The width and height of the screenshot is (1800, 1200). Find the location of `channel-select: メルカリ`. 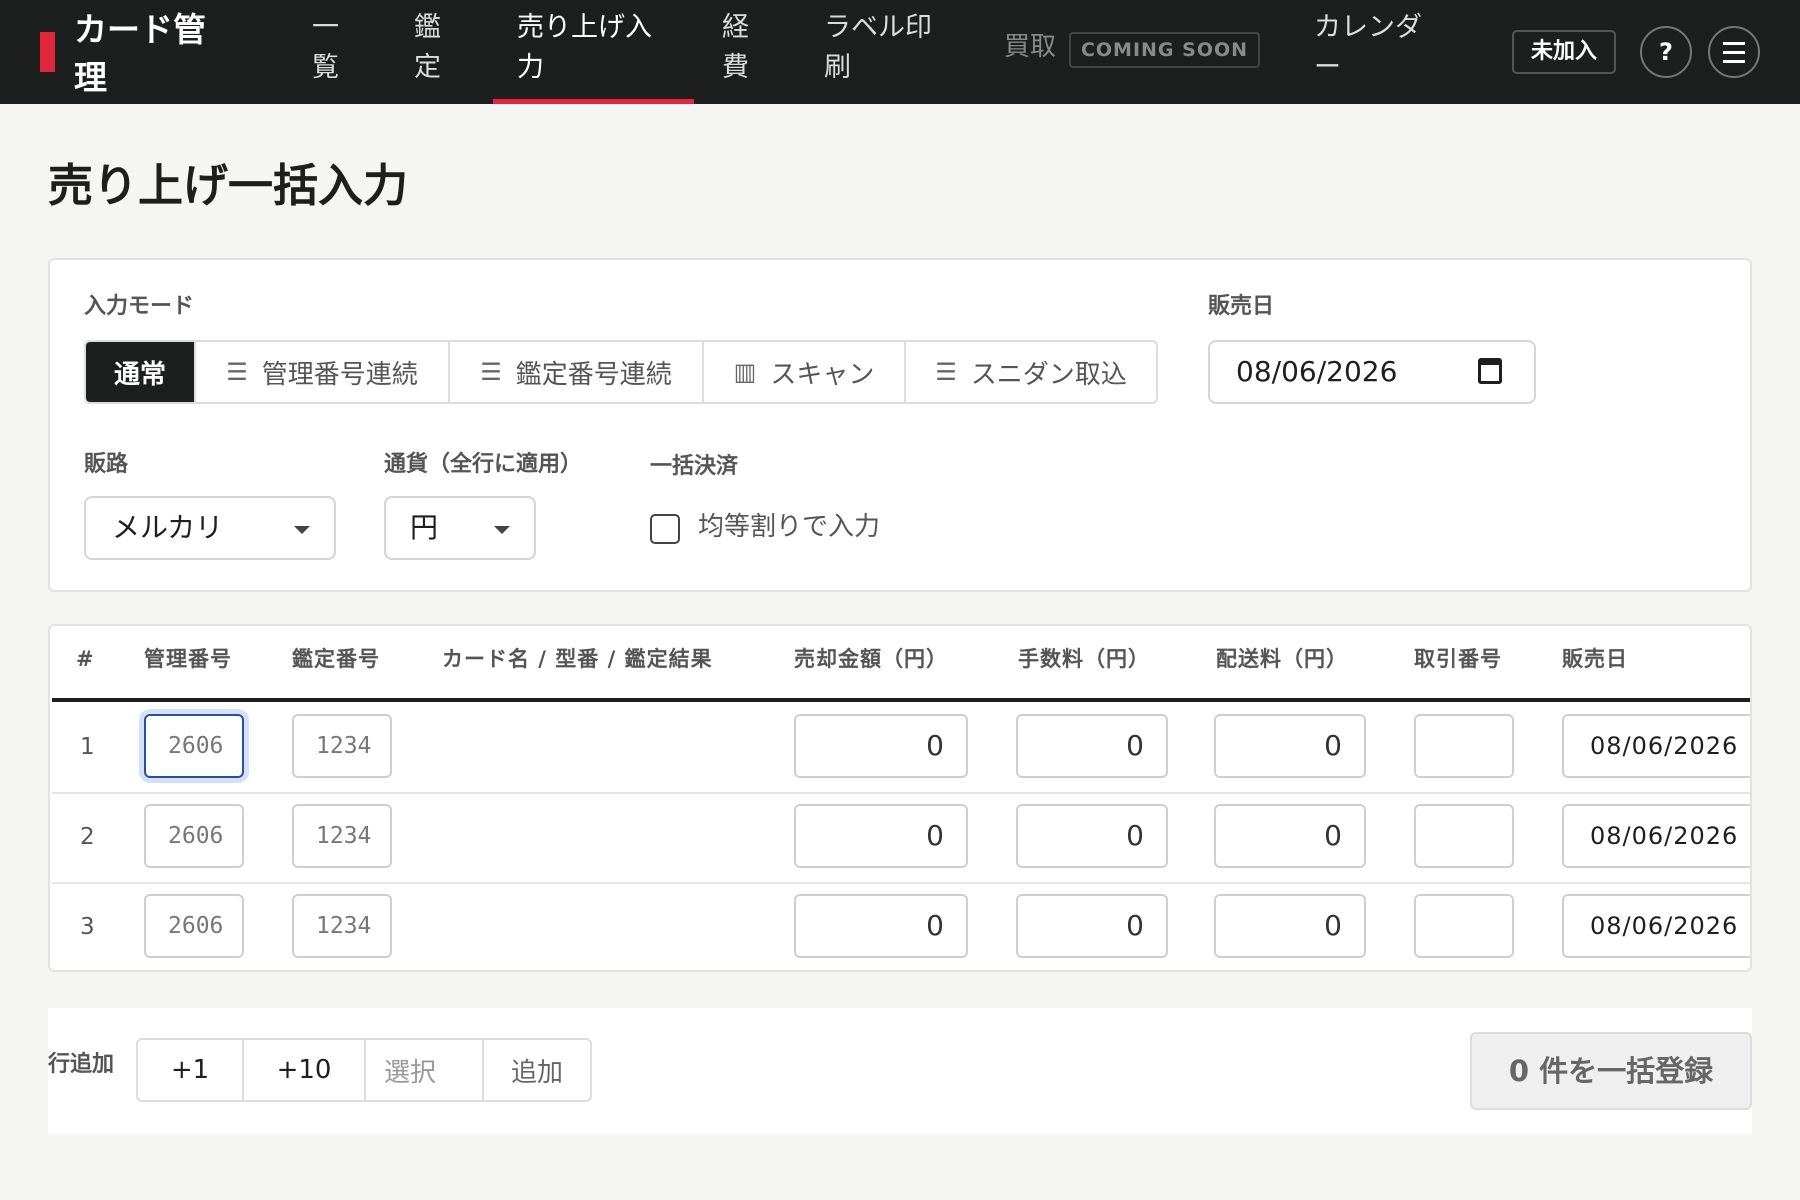

channel-select: メルカリ is located at coordinates (210, 528).